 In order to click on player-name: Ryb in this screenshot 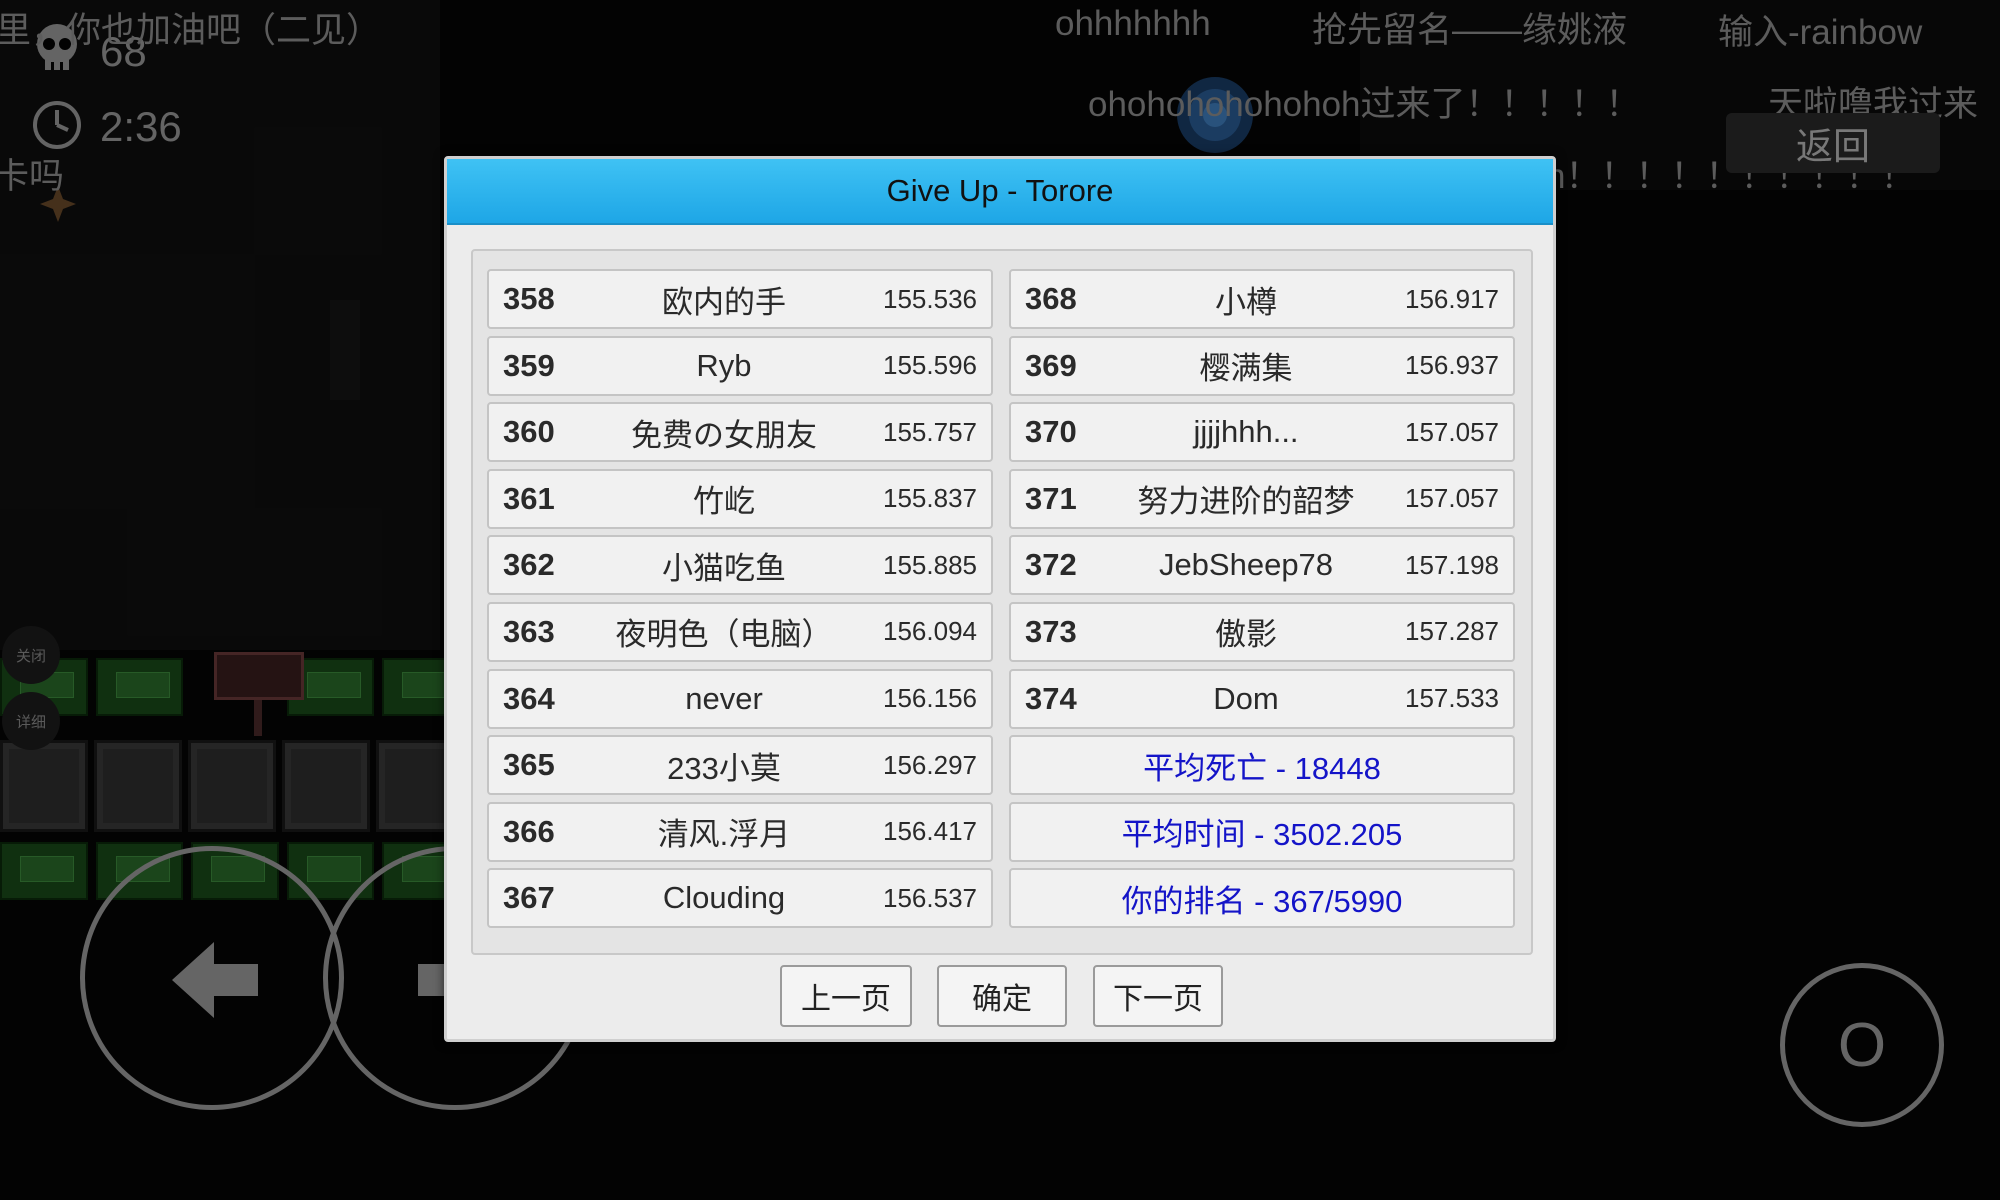, I will do `click(724, 365)`.